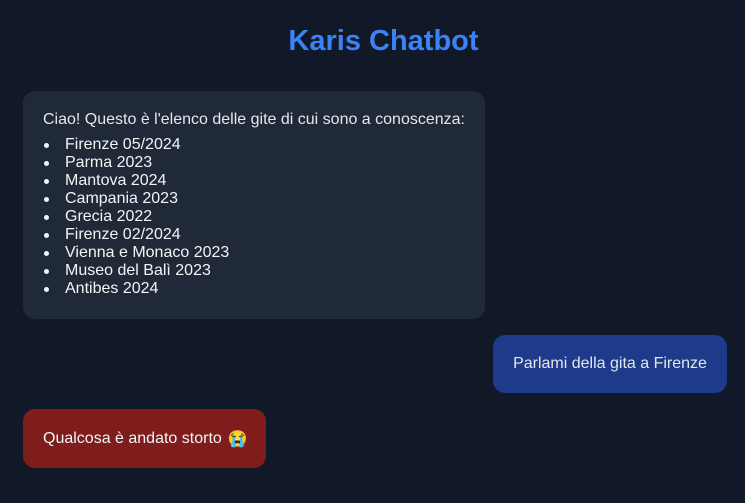  Describe the element at coordinates (254, 199) in the screenshot. I see `list-item: Campania 2023` at that location.